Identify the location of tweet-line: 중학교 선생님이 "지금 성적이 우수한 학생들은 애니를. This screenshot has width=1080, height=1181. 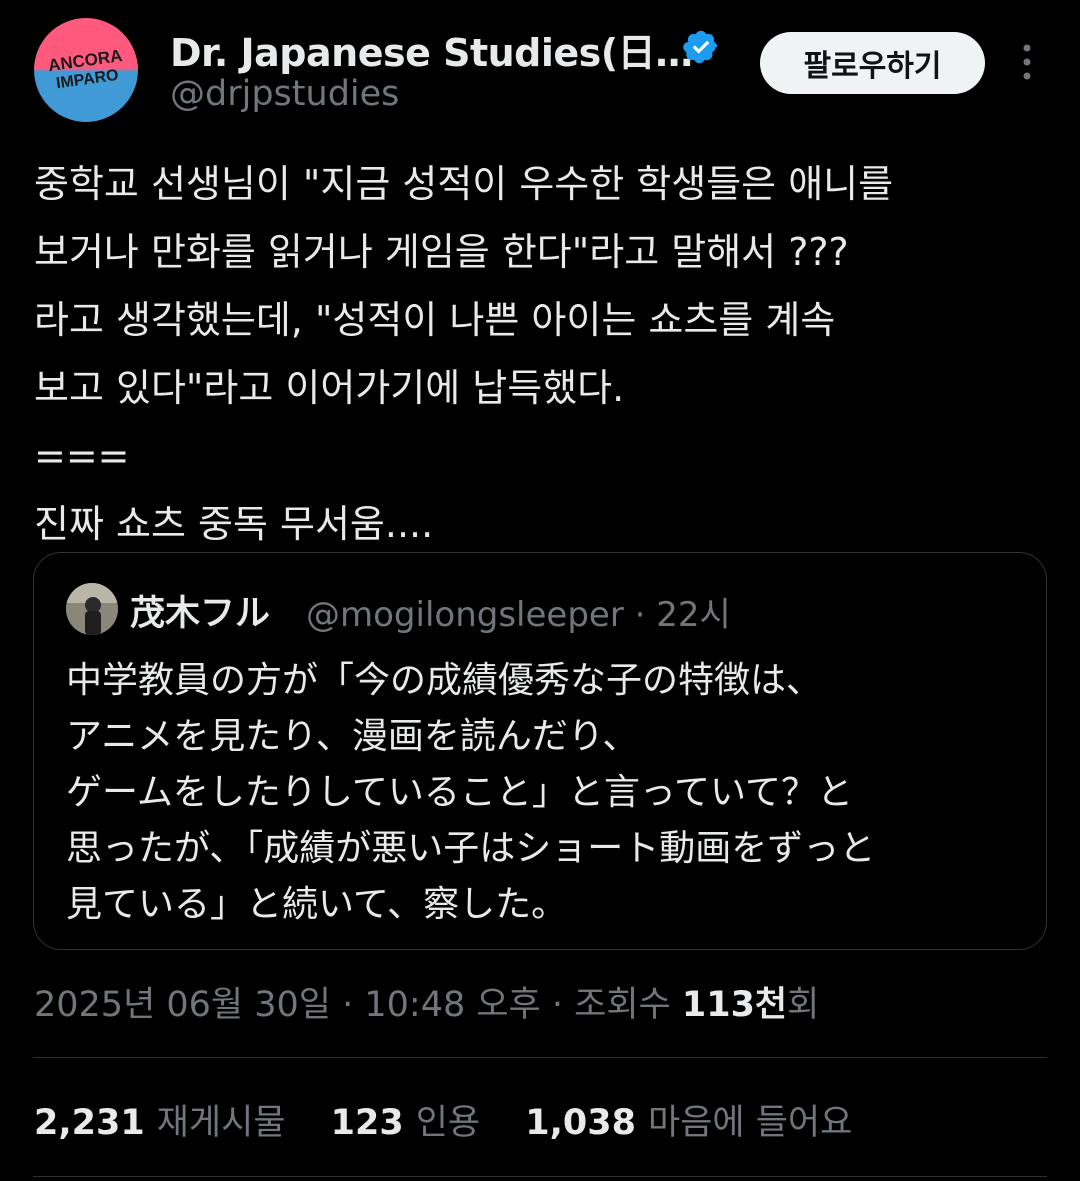
(464, 184).